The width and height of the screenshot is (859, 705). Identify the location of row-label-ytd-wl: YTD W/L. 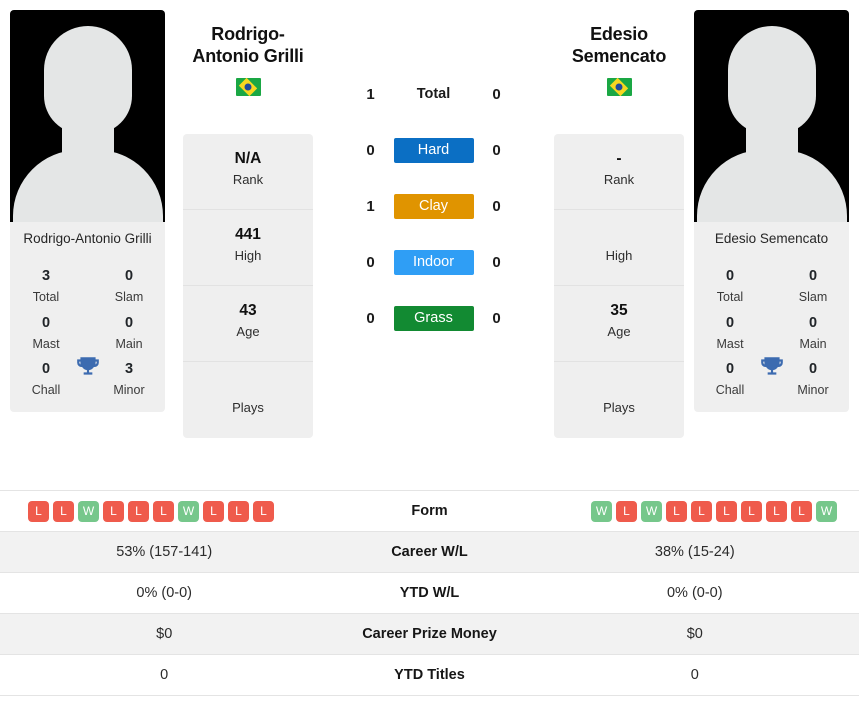
(429, 593).